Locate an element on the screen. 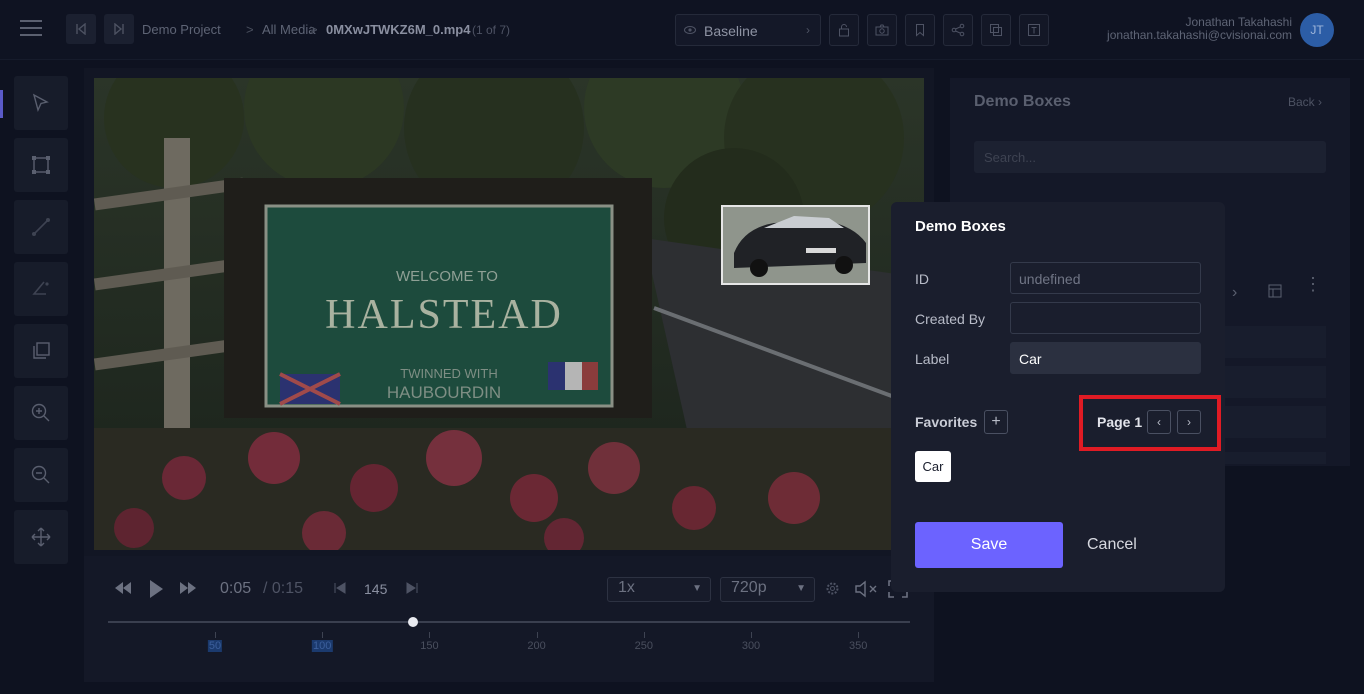  created-by-field is located at coordinates (1105, 318).